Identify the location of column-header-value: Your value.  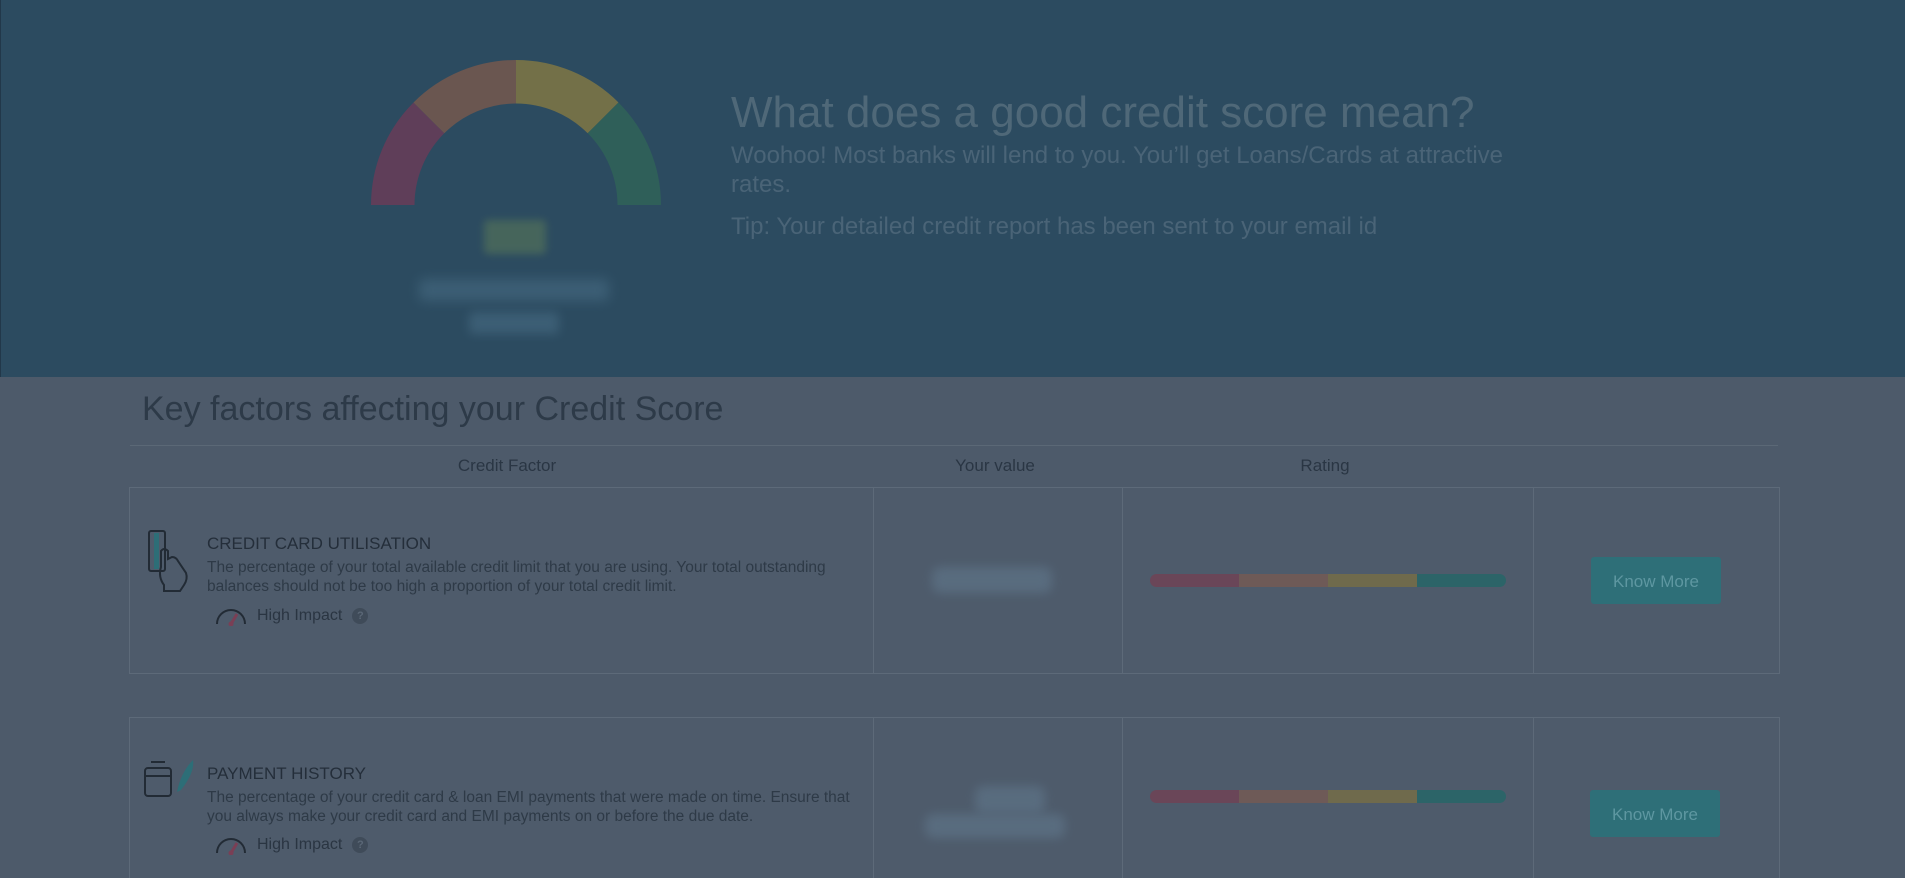
(995, 465).